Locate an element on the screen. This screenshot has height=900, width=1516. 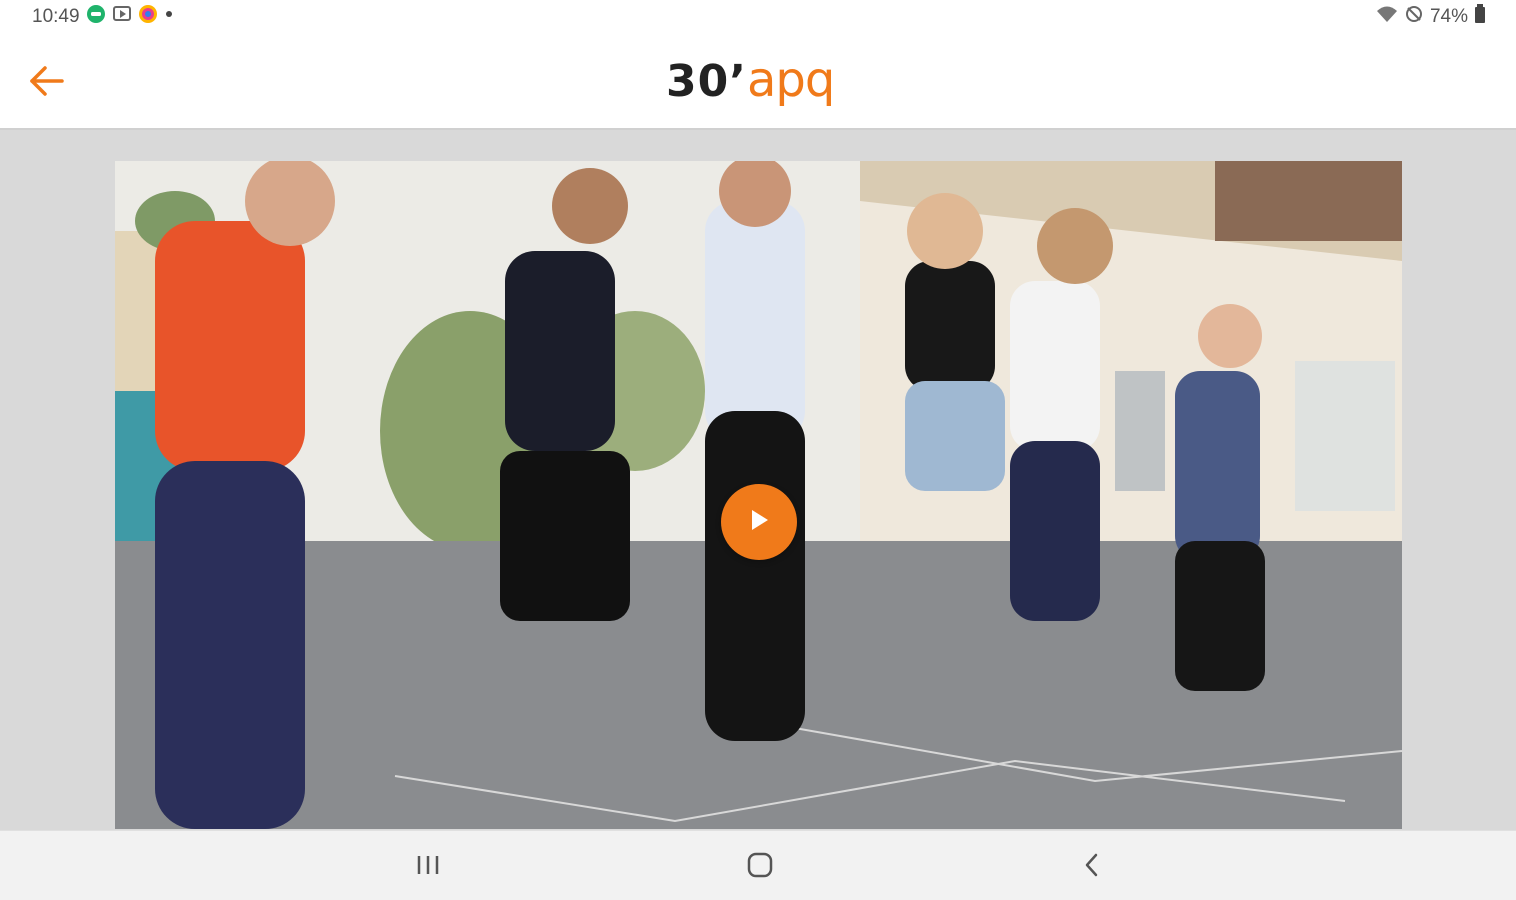
recent-apps-icon is located at coordinates (428, 867).